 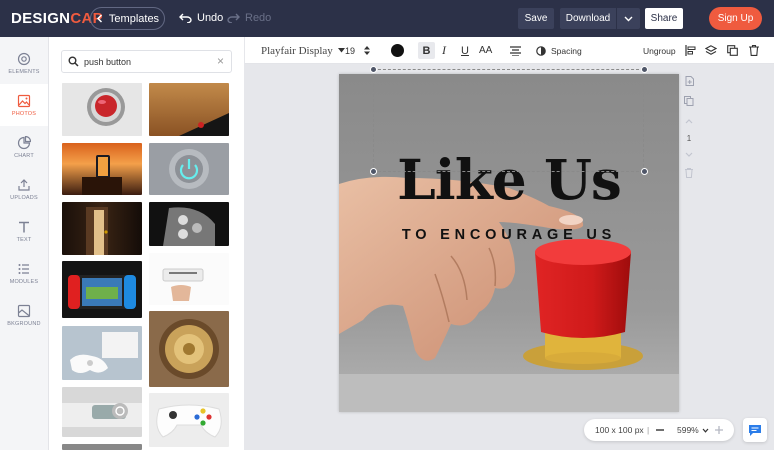 I want to click on spacing-button: Spacing, so click(x=559, y=50).